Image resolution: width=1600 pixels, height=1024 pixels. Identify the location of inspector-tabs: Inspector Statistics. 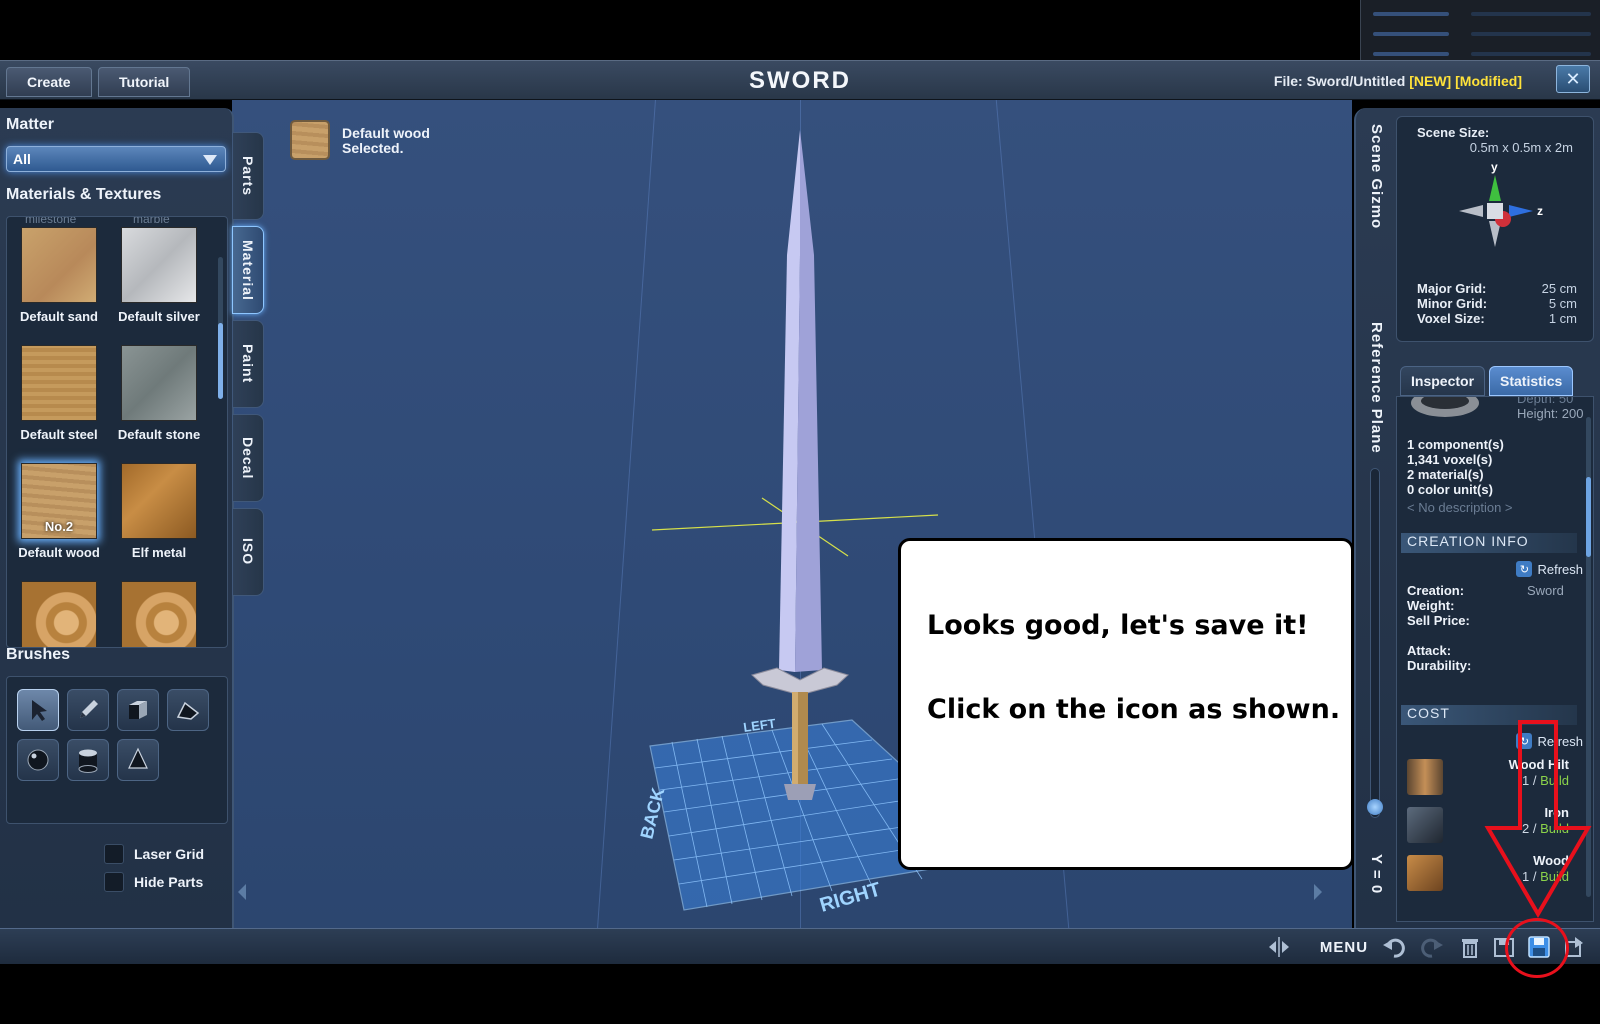
(1487, 381).